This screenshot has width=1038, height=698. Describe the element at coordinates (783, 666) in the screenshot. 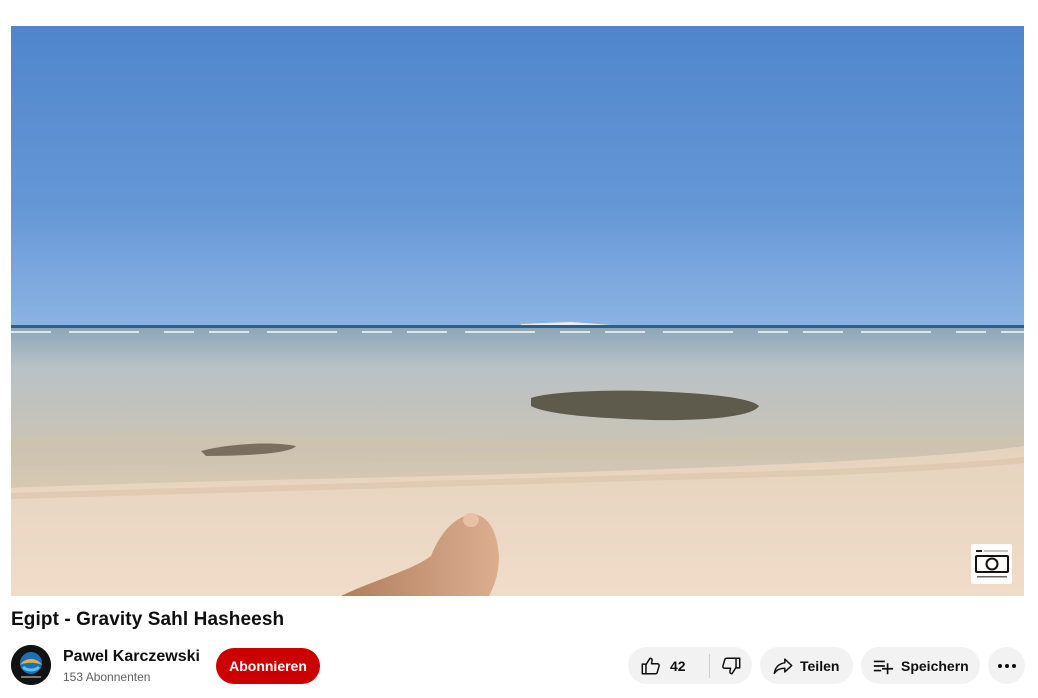

I see `share-arrow-icon` at that location.